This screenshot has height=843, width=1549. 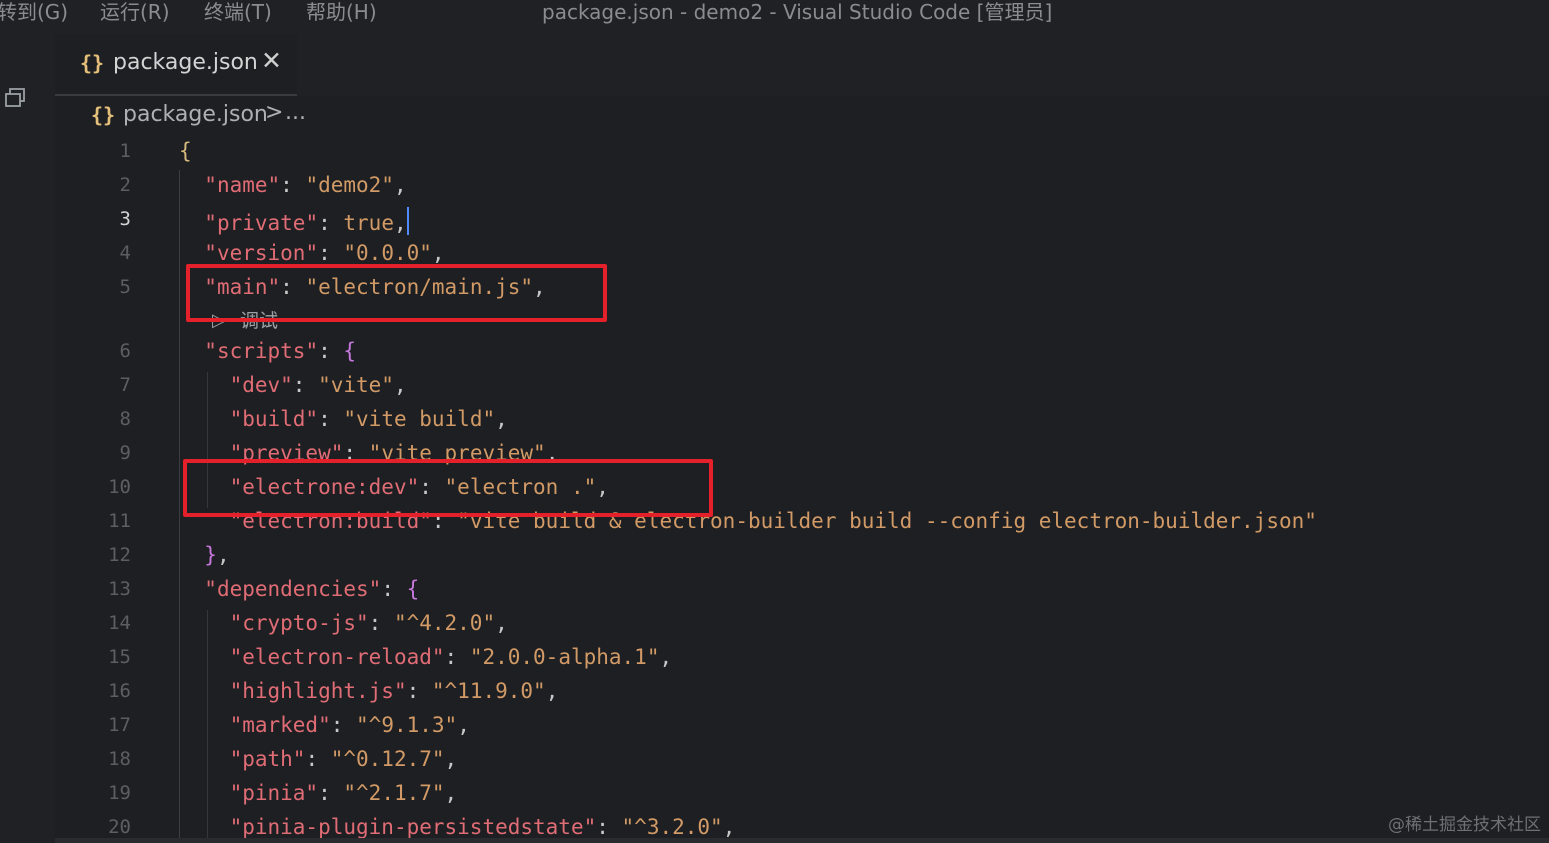 I want to click on code-line: 7 "dev": "vite",, so click(x=802, y=387).